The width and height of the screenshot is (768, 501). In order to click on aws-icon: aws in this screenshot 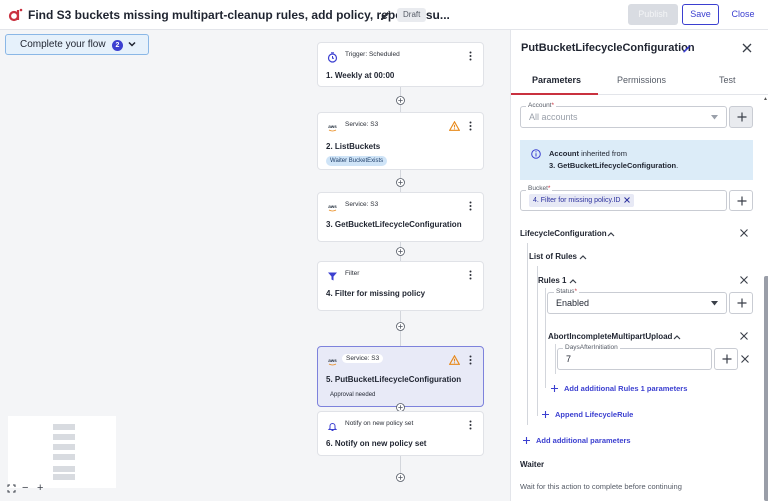, I will do `click(332, 362)`.